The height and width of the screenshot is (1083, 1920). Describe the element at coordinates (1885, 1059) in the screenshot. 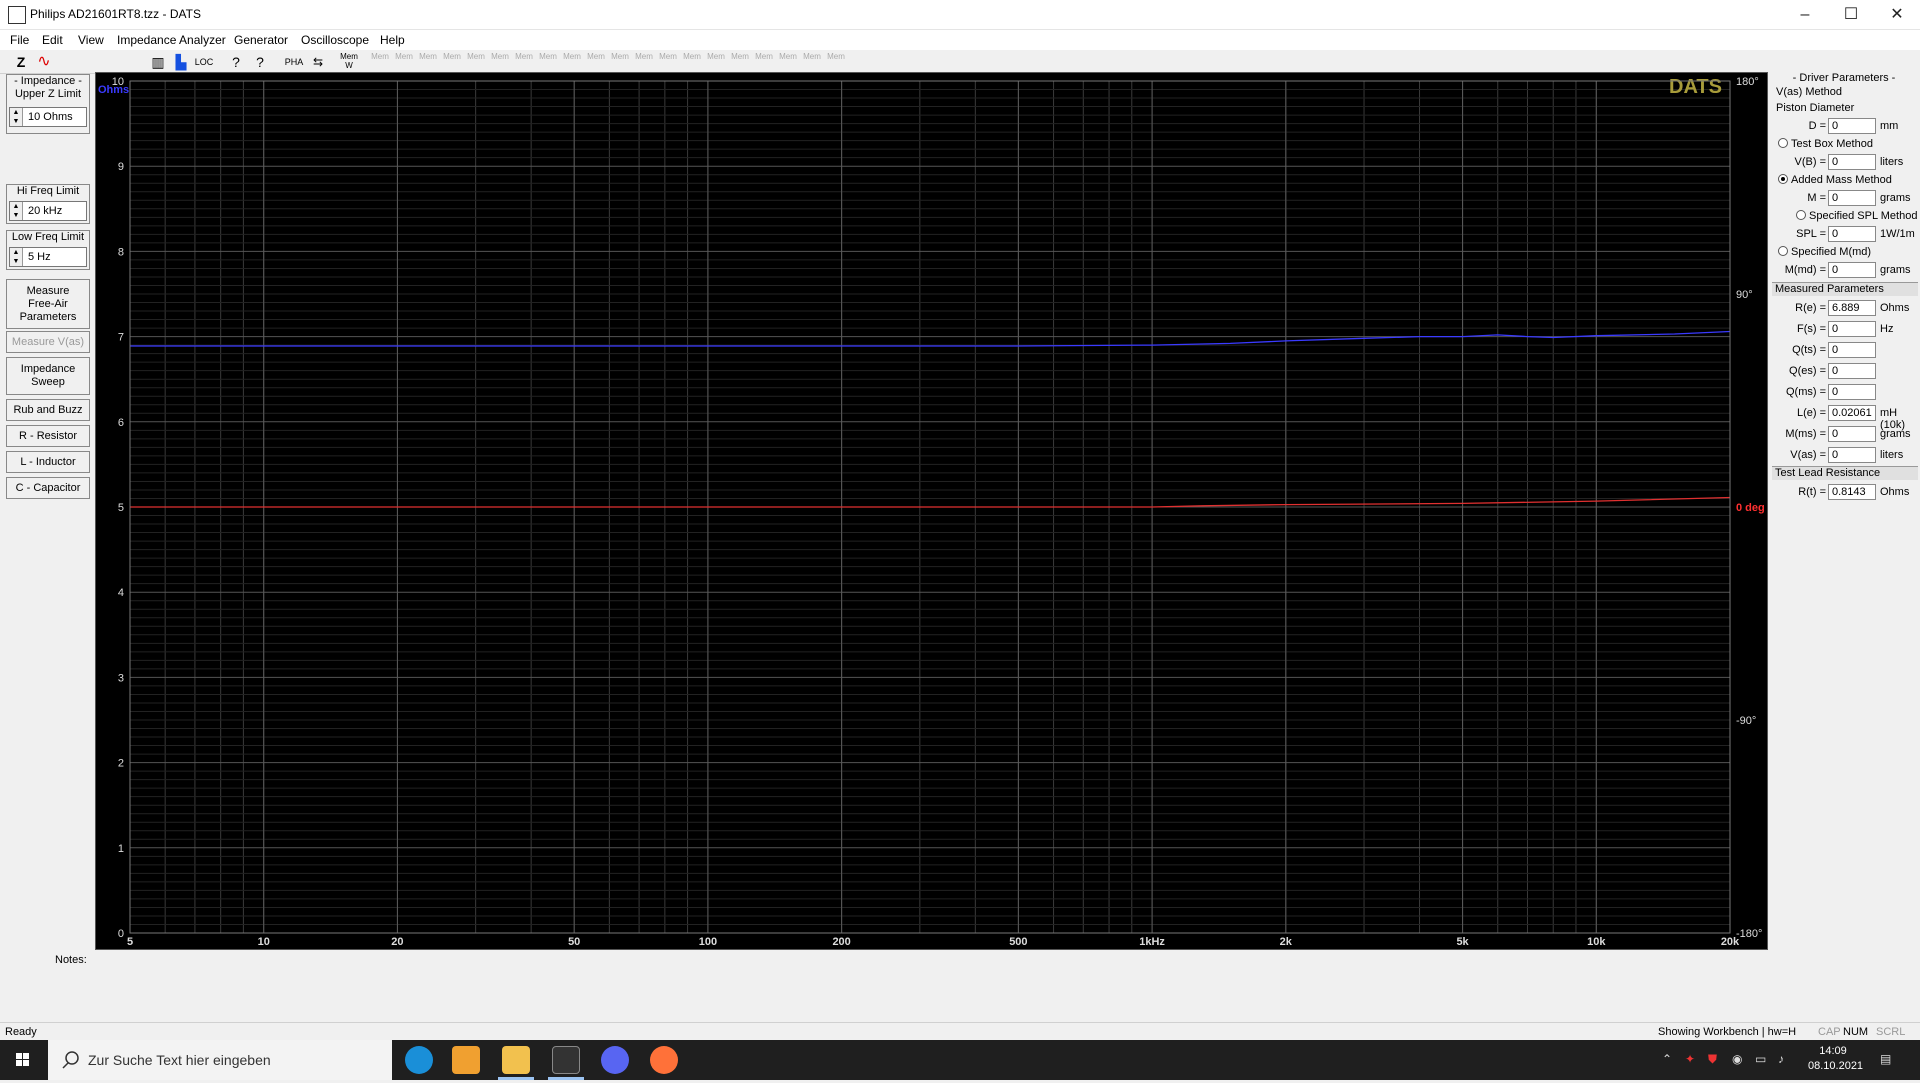

I see `notification-icon: ▤` at that location.